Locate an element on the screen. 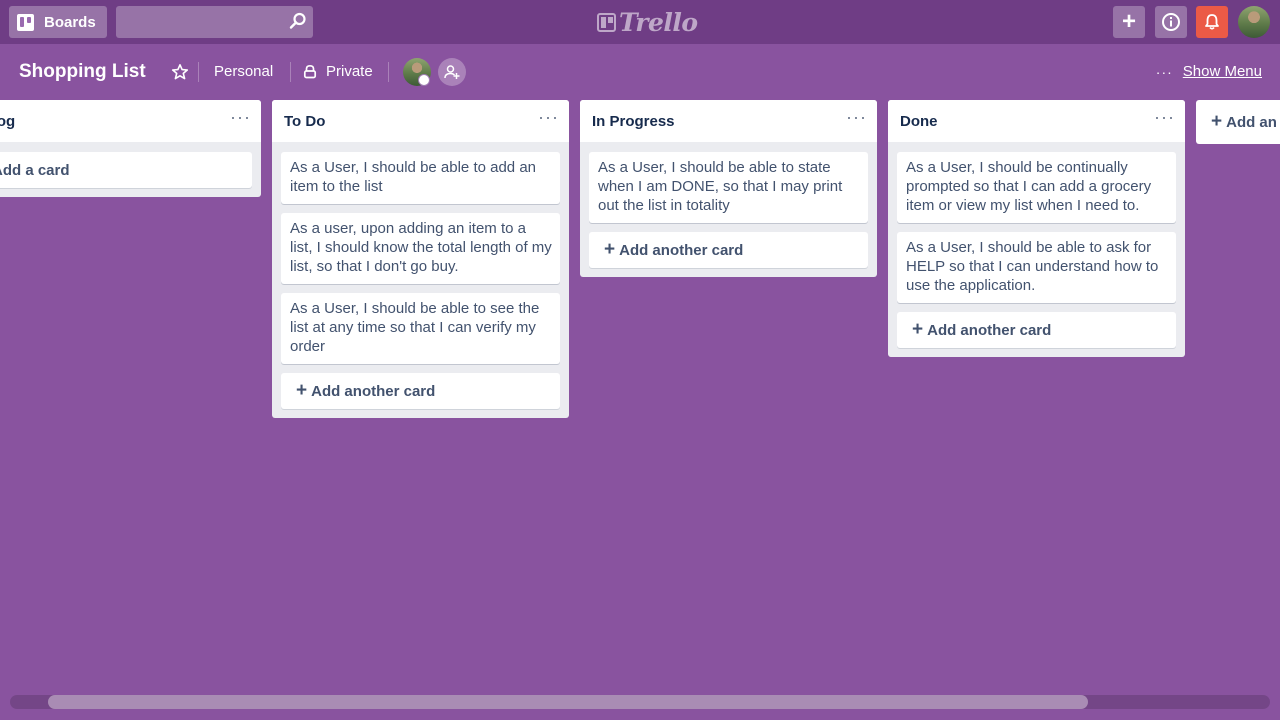  add-list-button: + Add an is located at coordinates (1238, 122).